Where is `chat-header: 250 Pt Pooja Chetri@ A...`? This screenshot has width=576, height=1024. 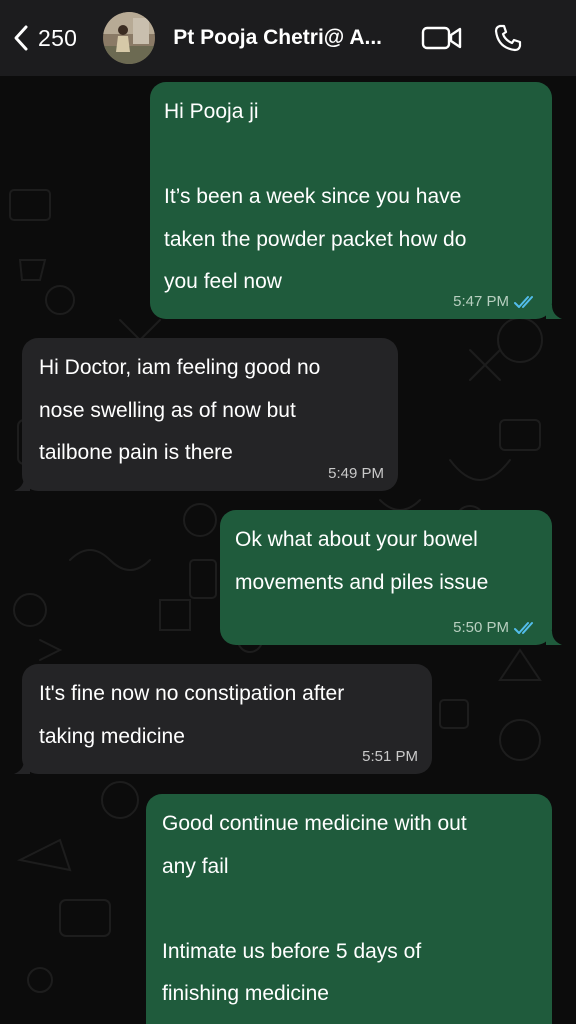
chat-header: 250 Pt Pooja Chetri@ A... is located at coordinates (288, 38).